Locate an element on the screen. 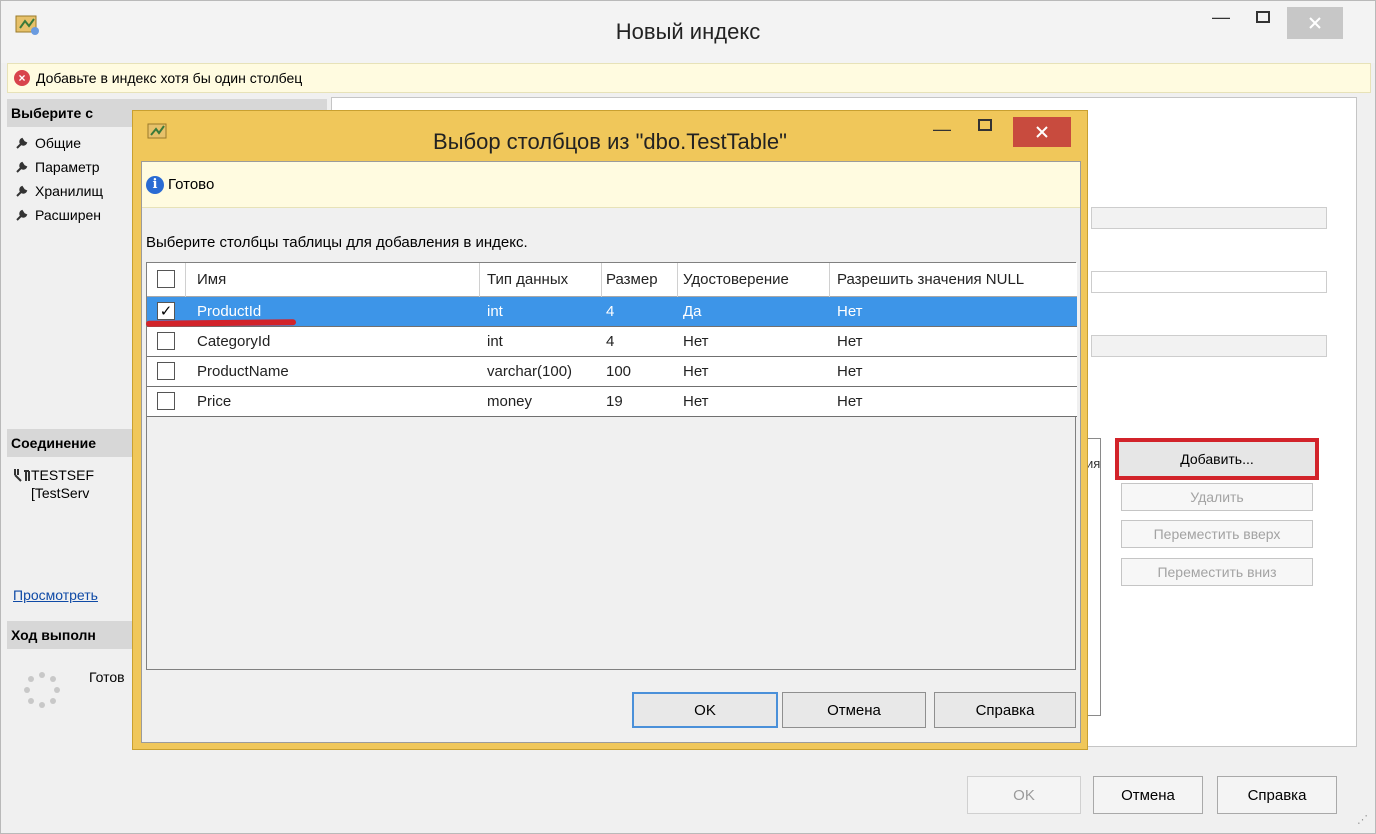 This screenshot has height=834, width=1376. server-icon is located at coordinates (22, 475).